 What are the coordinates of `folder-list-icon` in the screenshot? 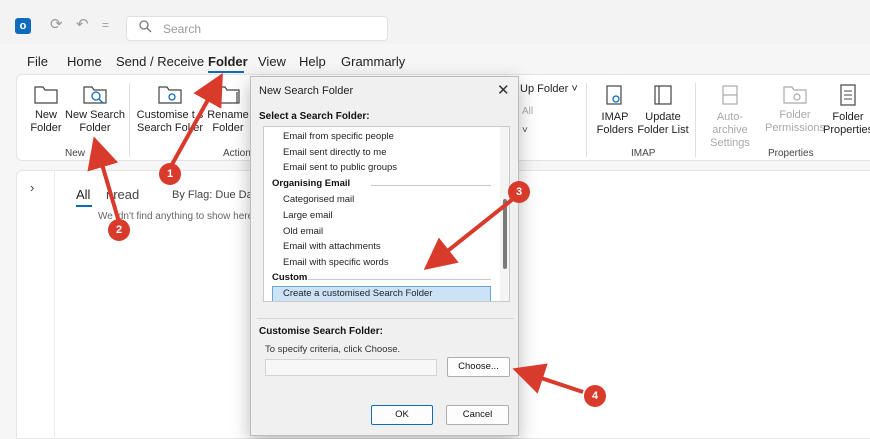 It's located at (663, 95).